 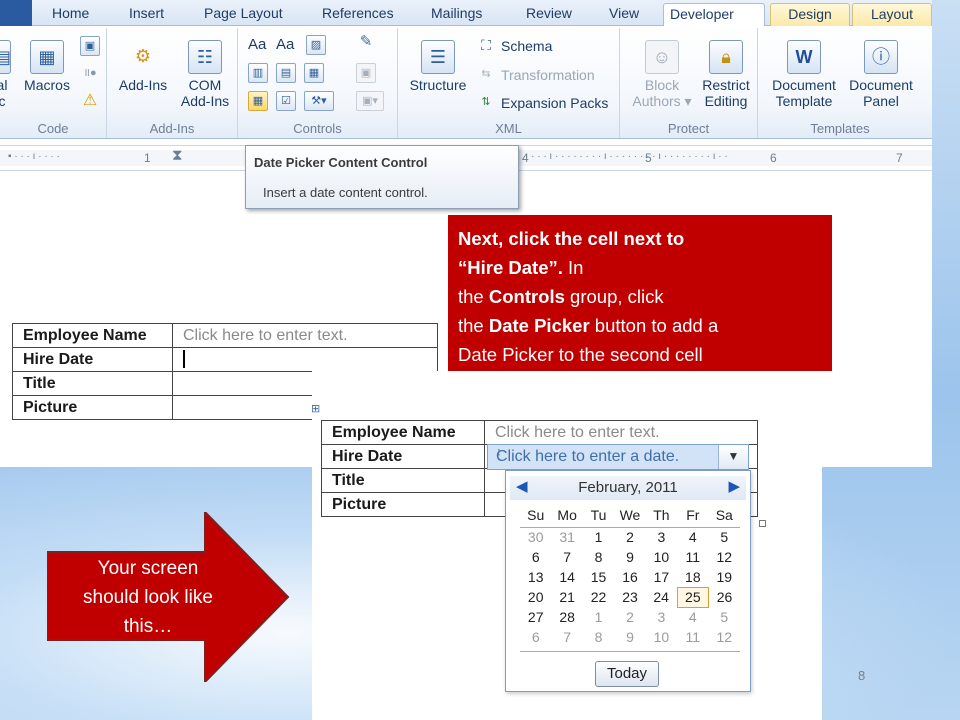 What do you see at coordinates (892, 14) in the screenshot?
I see `tab-layout: Layout` at bounding box center [892, 14].